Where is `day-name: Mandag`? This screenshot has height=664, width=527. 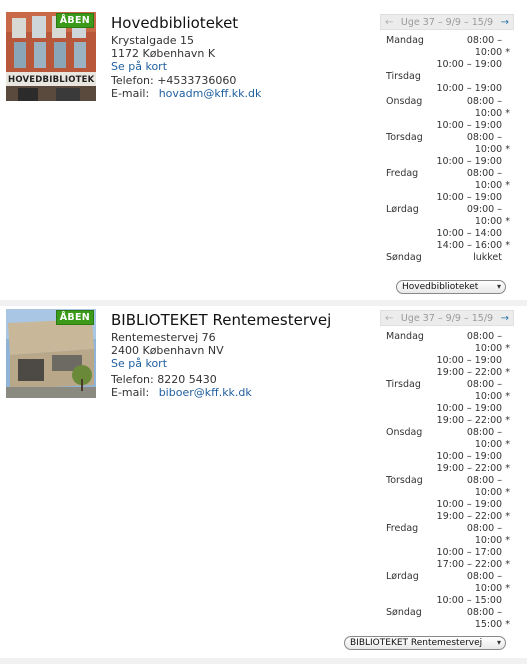 day-name: Mandag is located at coordinates (405, 336).